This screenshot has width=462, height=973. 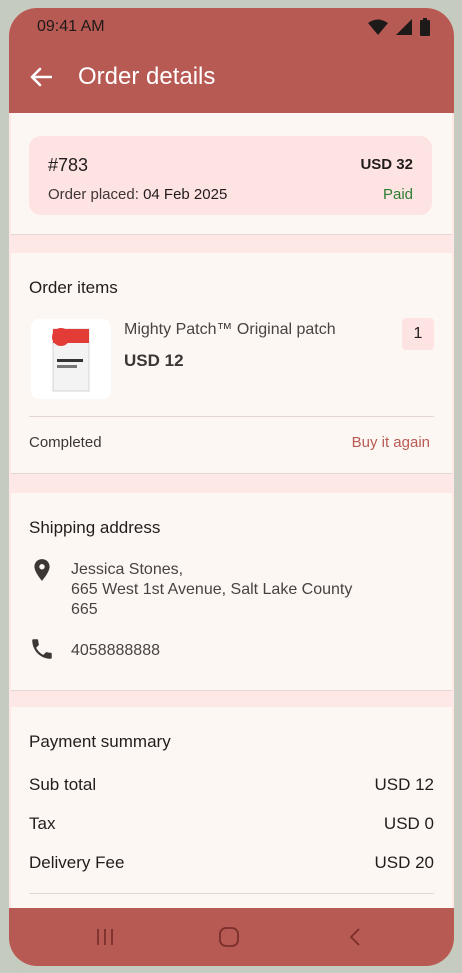 I want to click on order-placed-date: 04 Feb 2025, so click(x=185, y=194).